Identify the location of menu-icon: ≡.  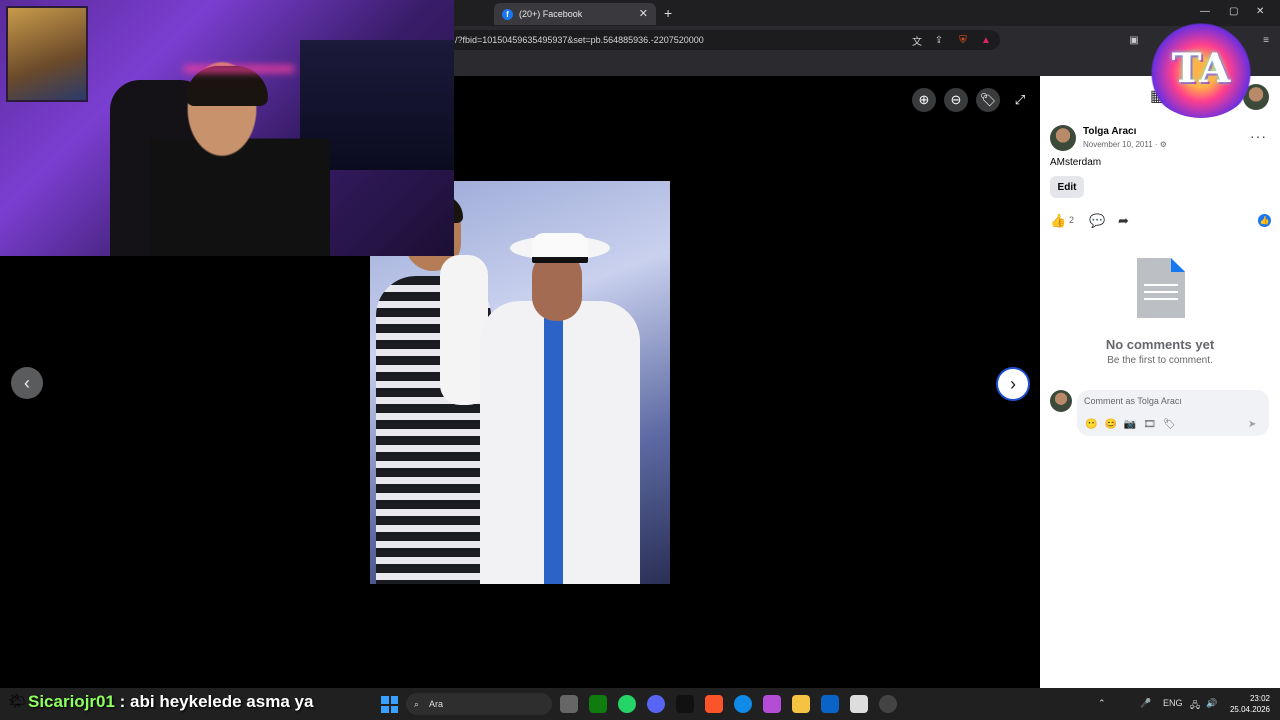
(1266, 40).